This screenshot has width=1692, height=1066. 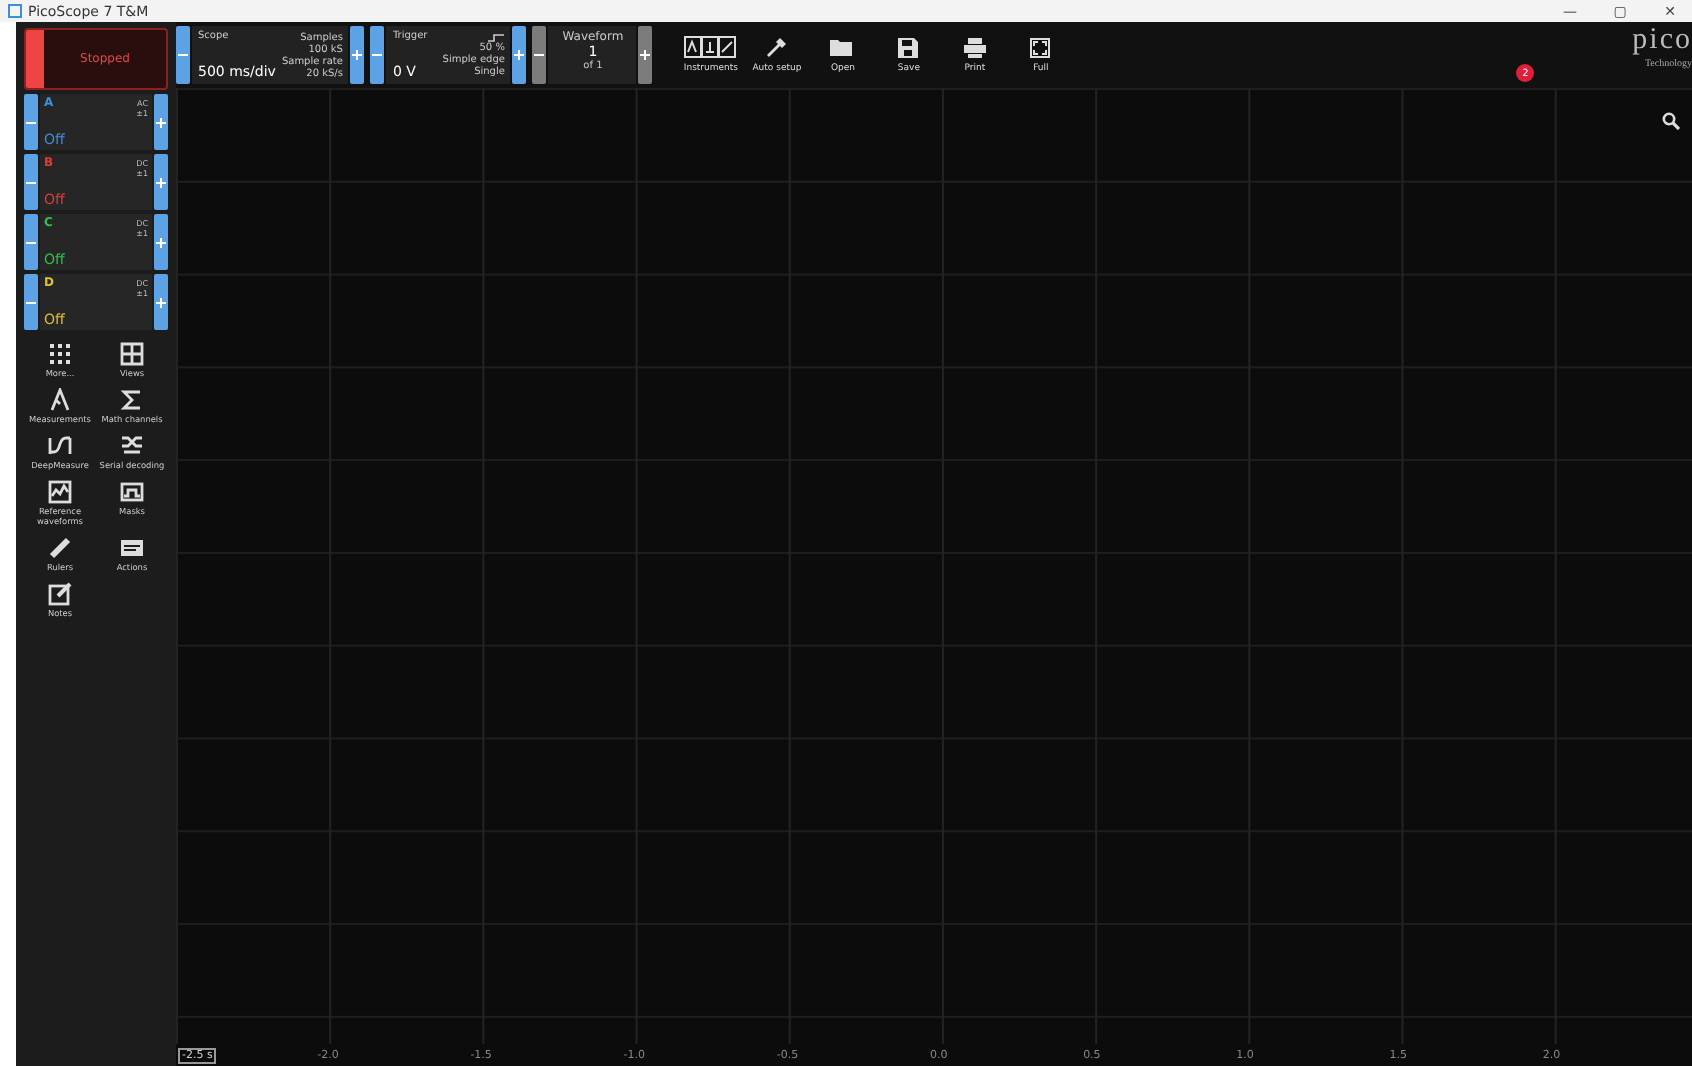 I want to click on grid-icon, so click(x=132, y=354).